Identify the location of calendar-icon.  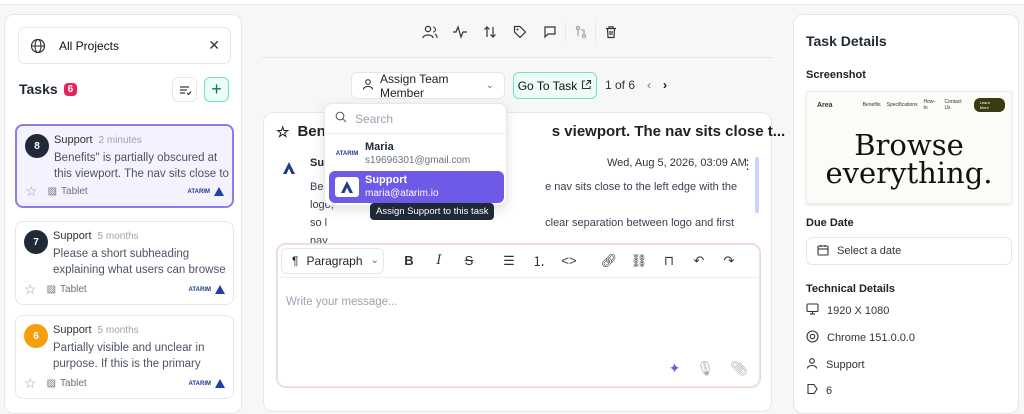
(823, 251).